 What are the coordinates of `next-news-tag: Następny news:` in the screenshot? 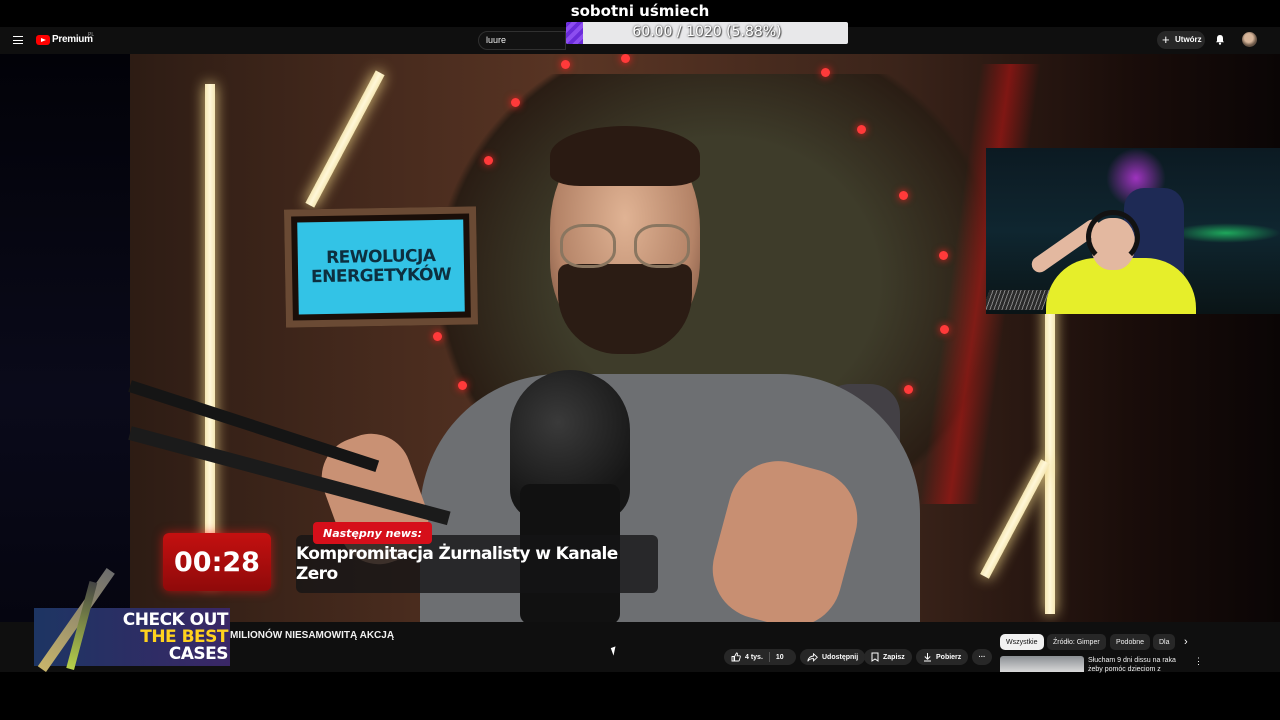 It's located at (372, 533).